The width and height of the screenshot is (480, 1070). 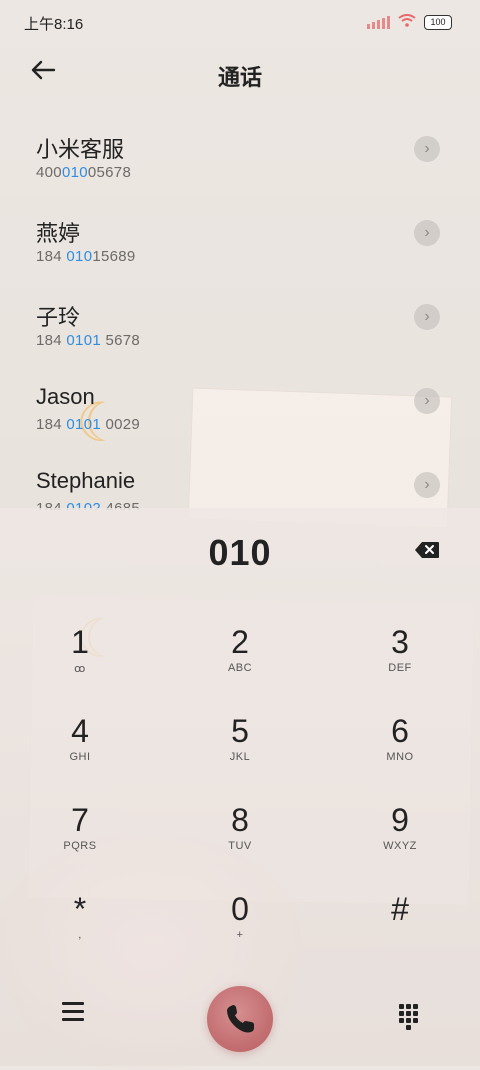 I want to click on backspace-icon, so click(x=427, y=552).